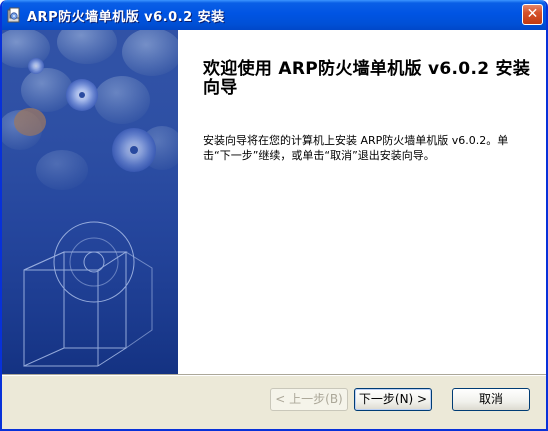 The width and height of the screenshot is (548, 431). What do you see at coordinates (274, 15) in the screenshot?
I see `title-bar: ARP防火墙单机版 v6.0.2 安装 ✕` at bounding box center [274, 15].